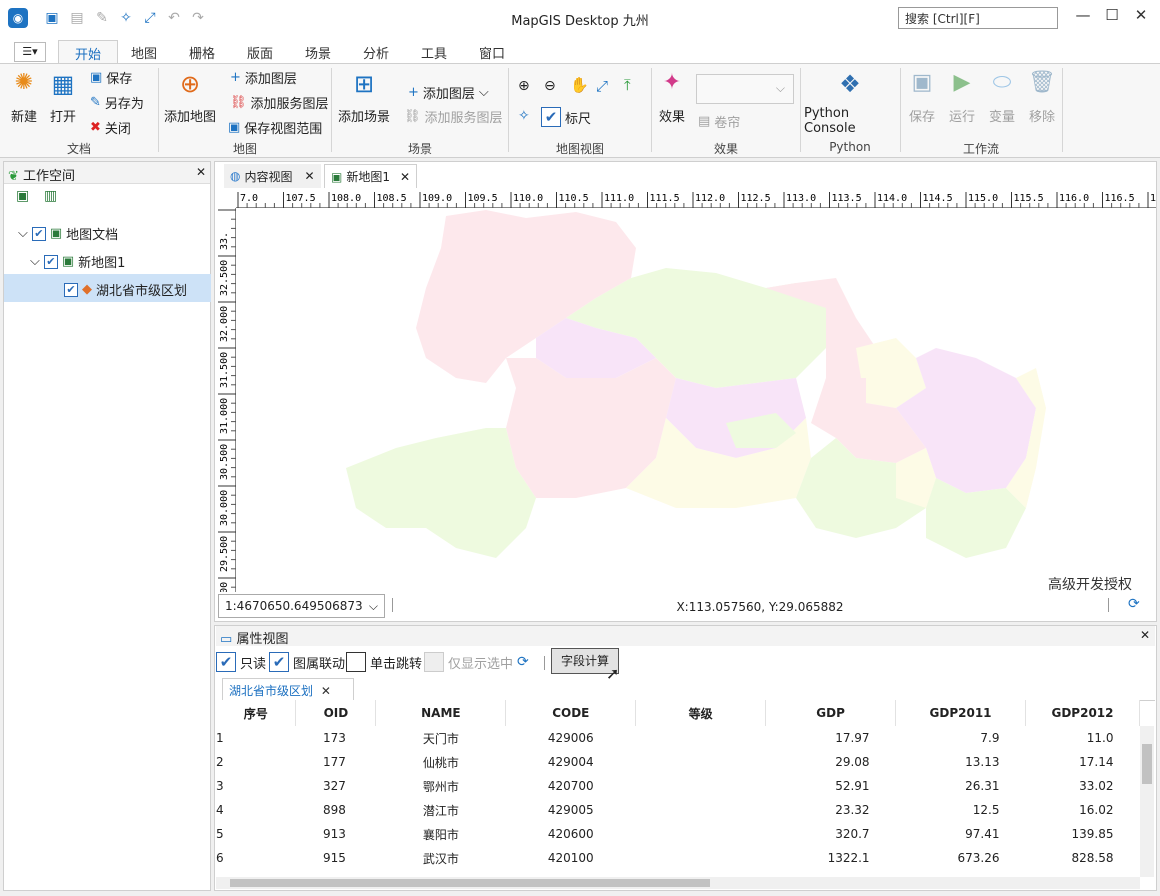 Image resolution: width=1160 pixels, height=896 pixels. Describe the element at coordinates (468, 662) in the screenshot. I see `show-selected-checkbox: 仅显示选中` at that location.